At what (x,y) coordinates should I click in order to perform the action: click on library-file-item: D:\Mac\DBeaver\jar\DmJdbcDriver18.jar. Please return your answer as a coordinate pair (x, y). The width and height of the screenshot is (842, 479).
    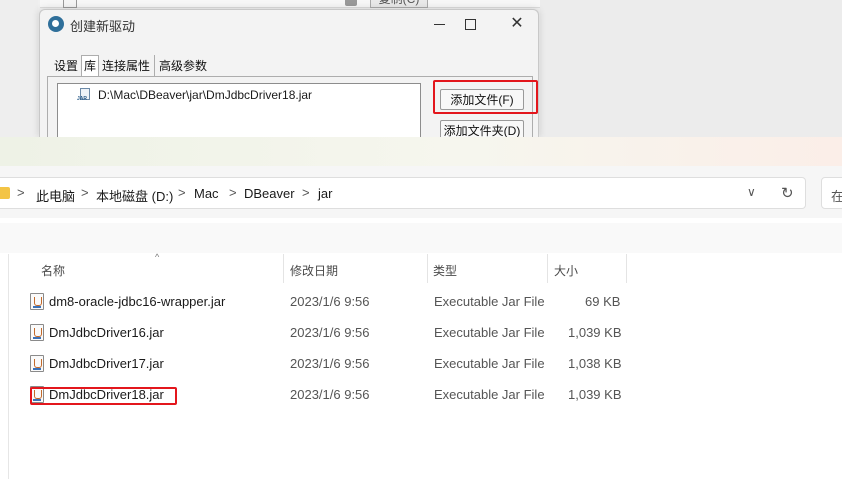
    Looking at the image, I should click on (195, 95).